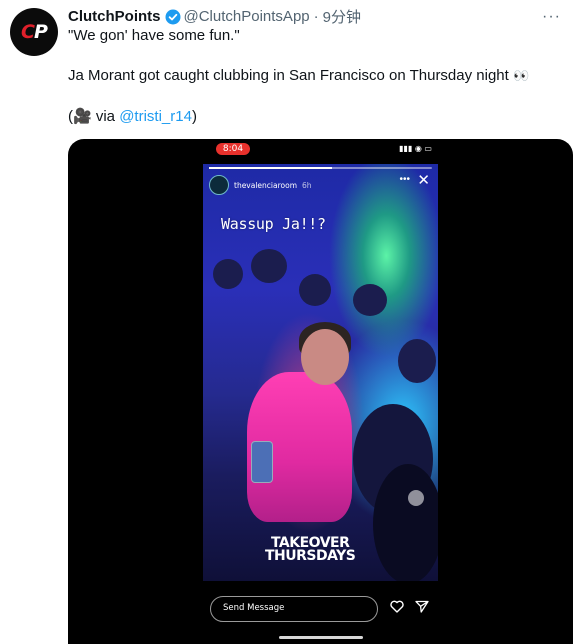  I want to click on eyes-emoji: 👀, so click(521, 75).